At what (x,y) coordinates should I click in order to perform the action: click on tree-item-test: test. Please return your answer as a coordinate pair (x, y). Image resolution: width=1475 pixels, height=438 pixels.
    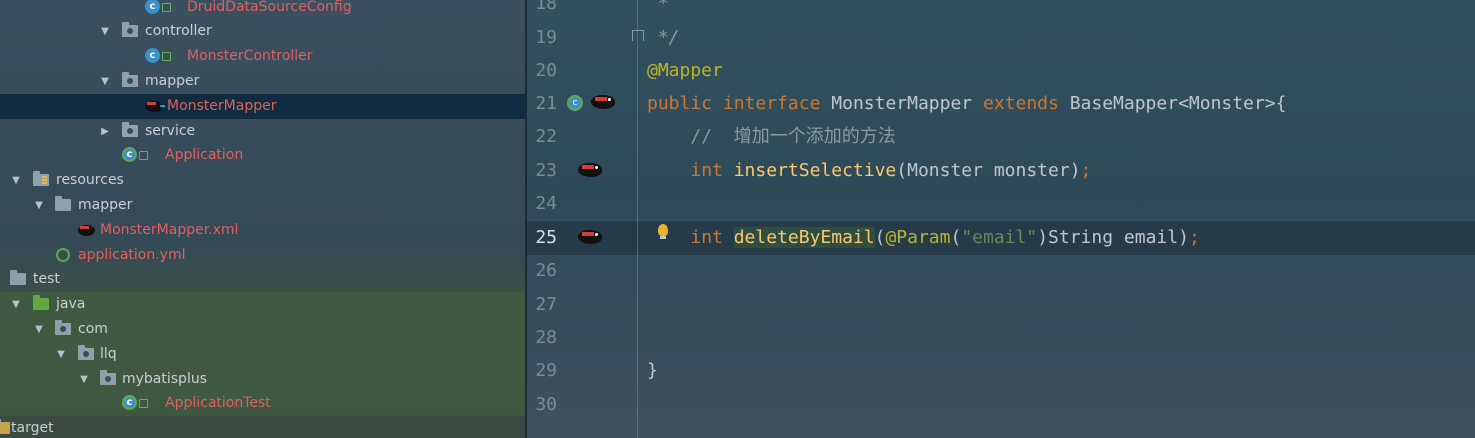
    Looking at the image, I should click on (262, 279).